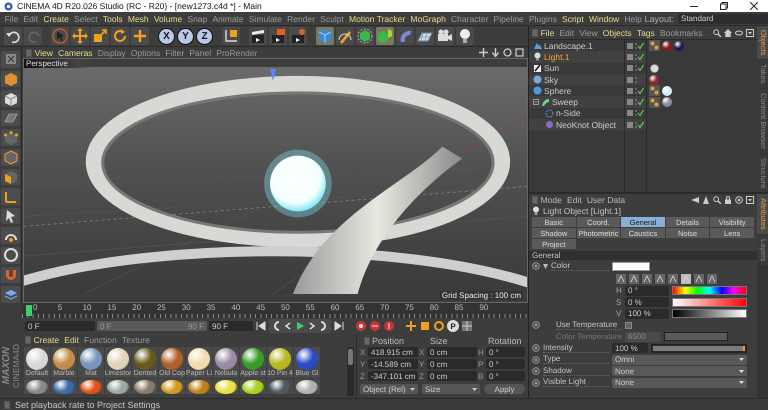 This screenshot has height=410, width=768. What do you see at coordinates (166, 36) in the screenshot?
I see `axis-lock-button: X` at bounding box center [166, 36].